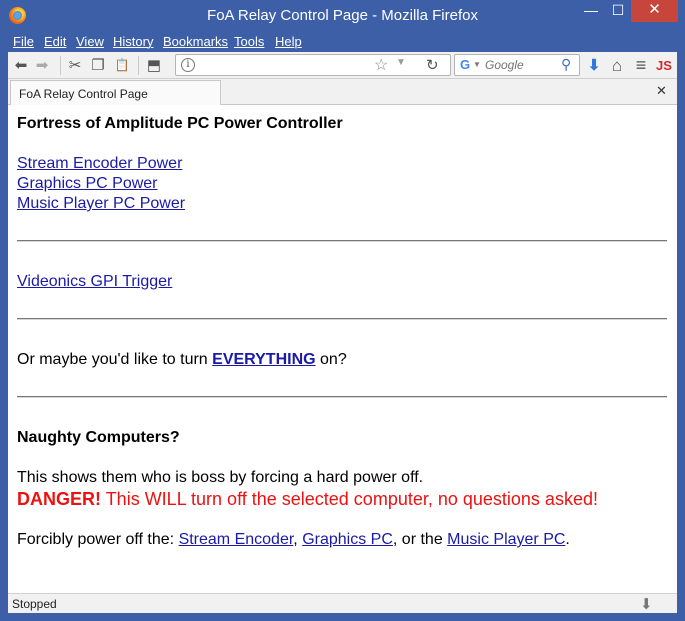 Image resolution: width=685 pixels, height=621 pixels. What do you see at coordinates (523, 65) in the screenshot?
I see `search-input` at bounding box center [523, 65].